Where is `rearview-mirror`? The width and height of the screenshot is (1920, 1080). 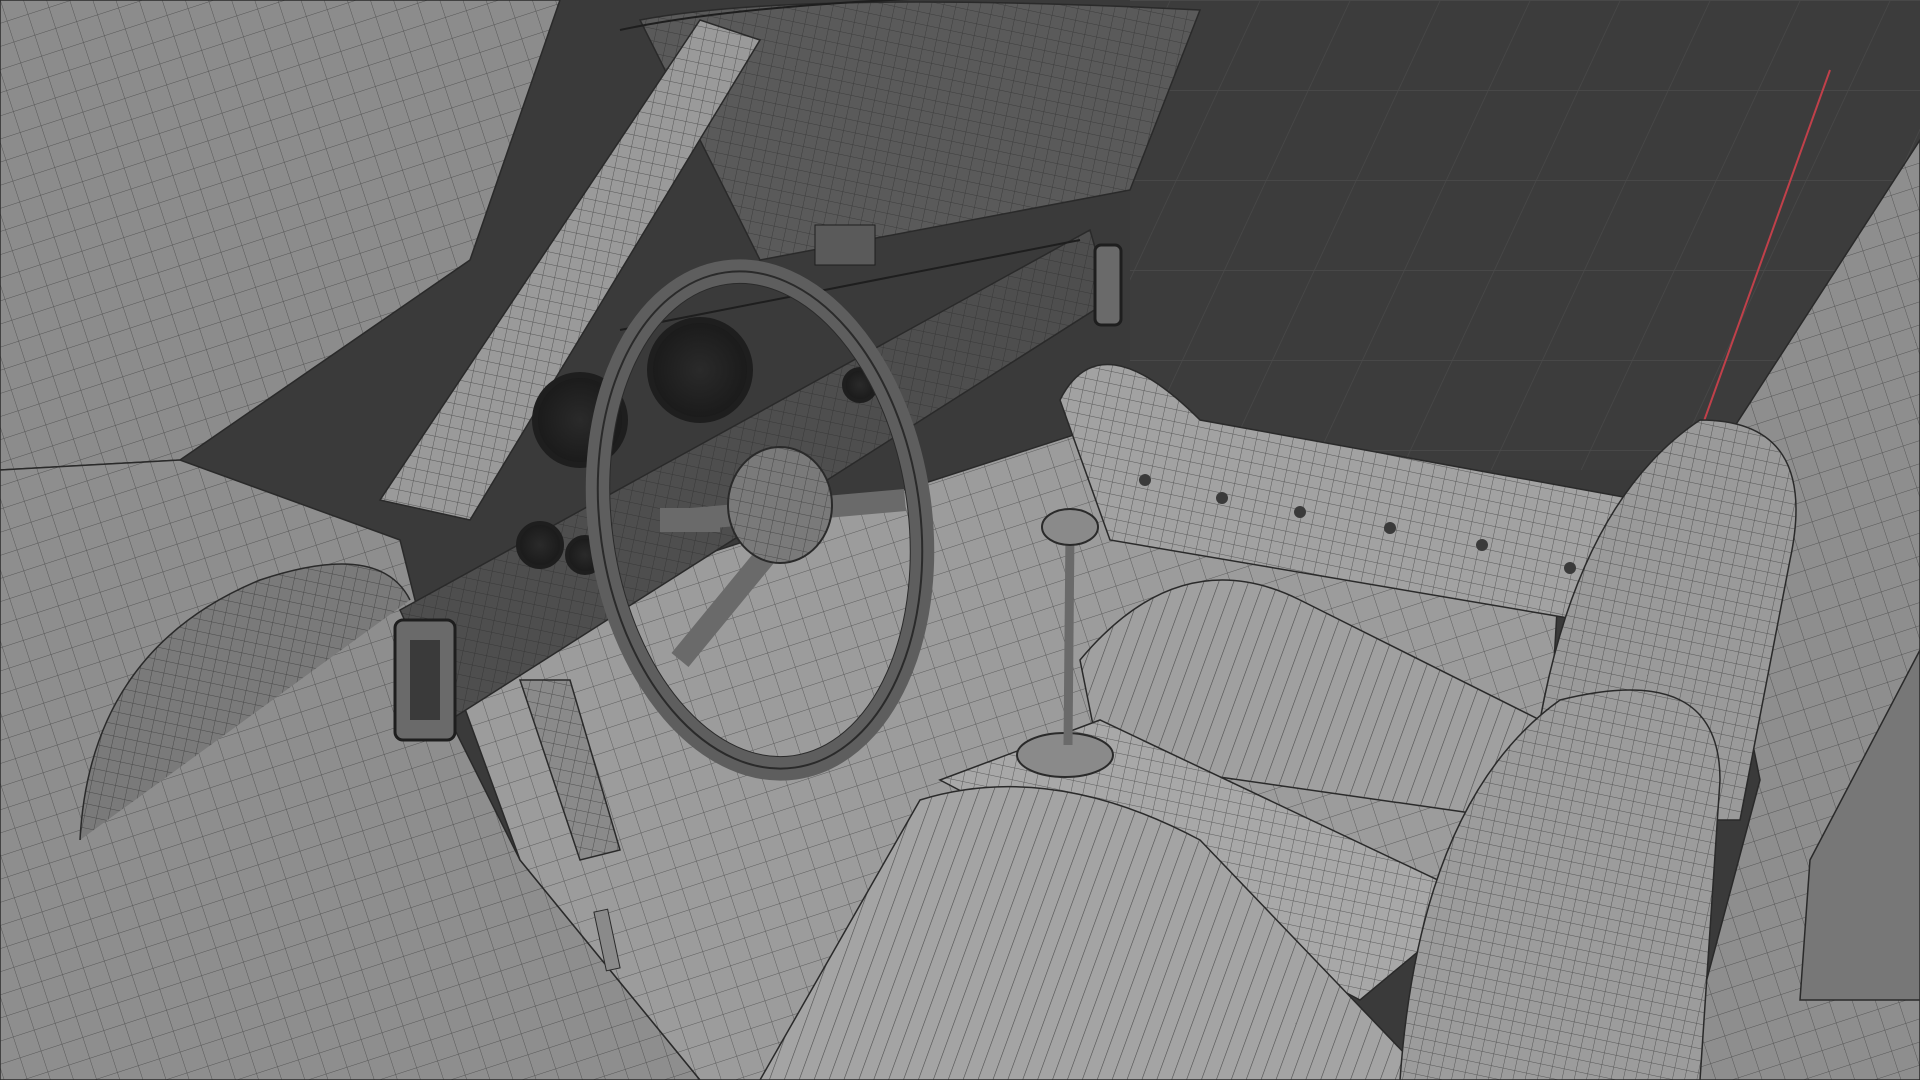 rearview-mirror is located at coordinates (845, 245).